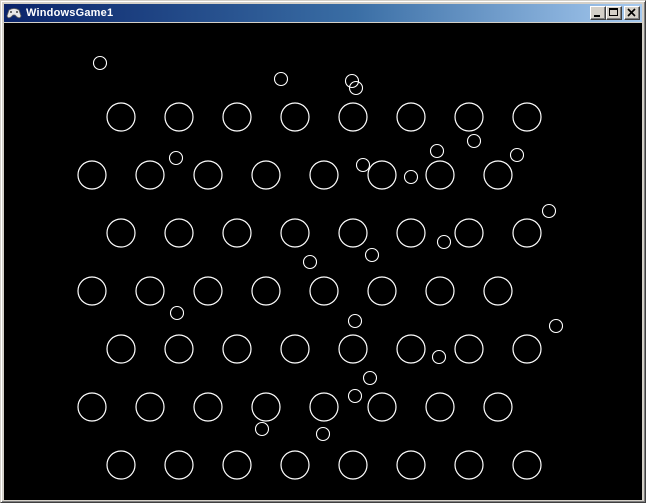 This screenshot has height=503, width=646. I want to click on close-button, so click(632, 13).